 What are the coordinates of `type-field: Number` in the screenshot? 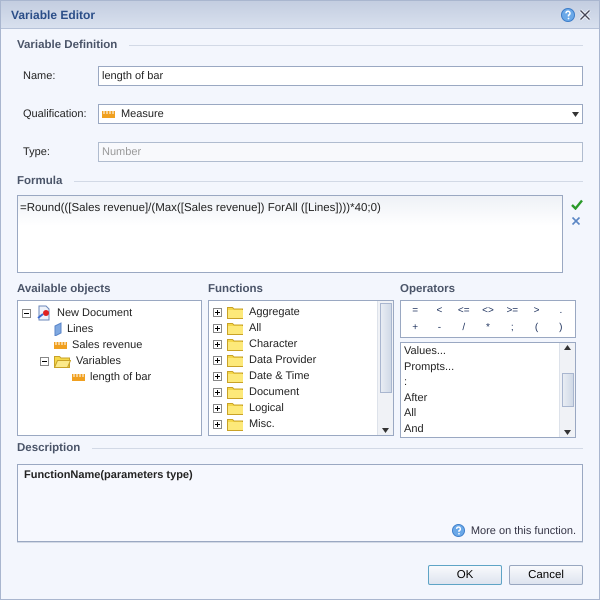 It's located at (340, 152).